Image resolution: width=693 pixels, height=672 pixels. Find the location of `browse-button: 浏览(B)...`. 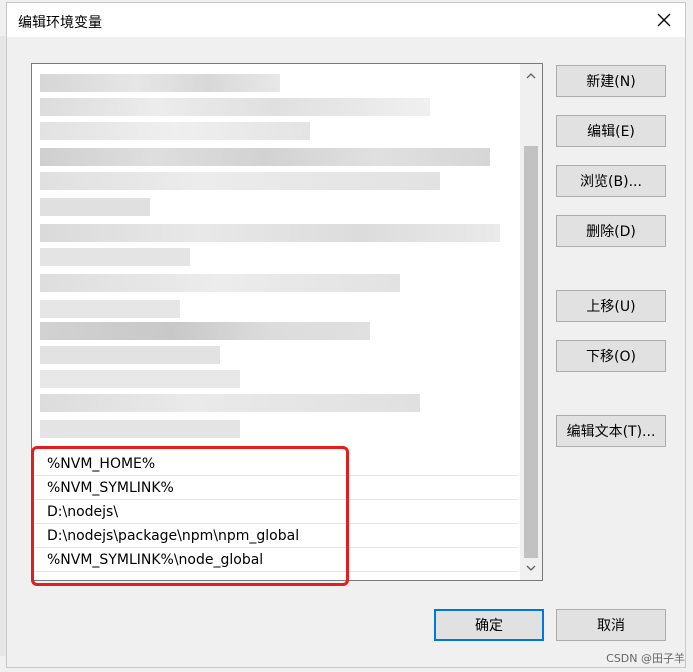

browse-button: 浏览(B)... is located at coordinates (611, 181).